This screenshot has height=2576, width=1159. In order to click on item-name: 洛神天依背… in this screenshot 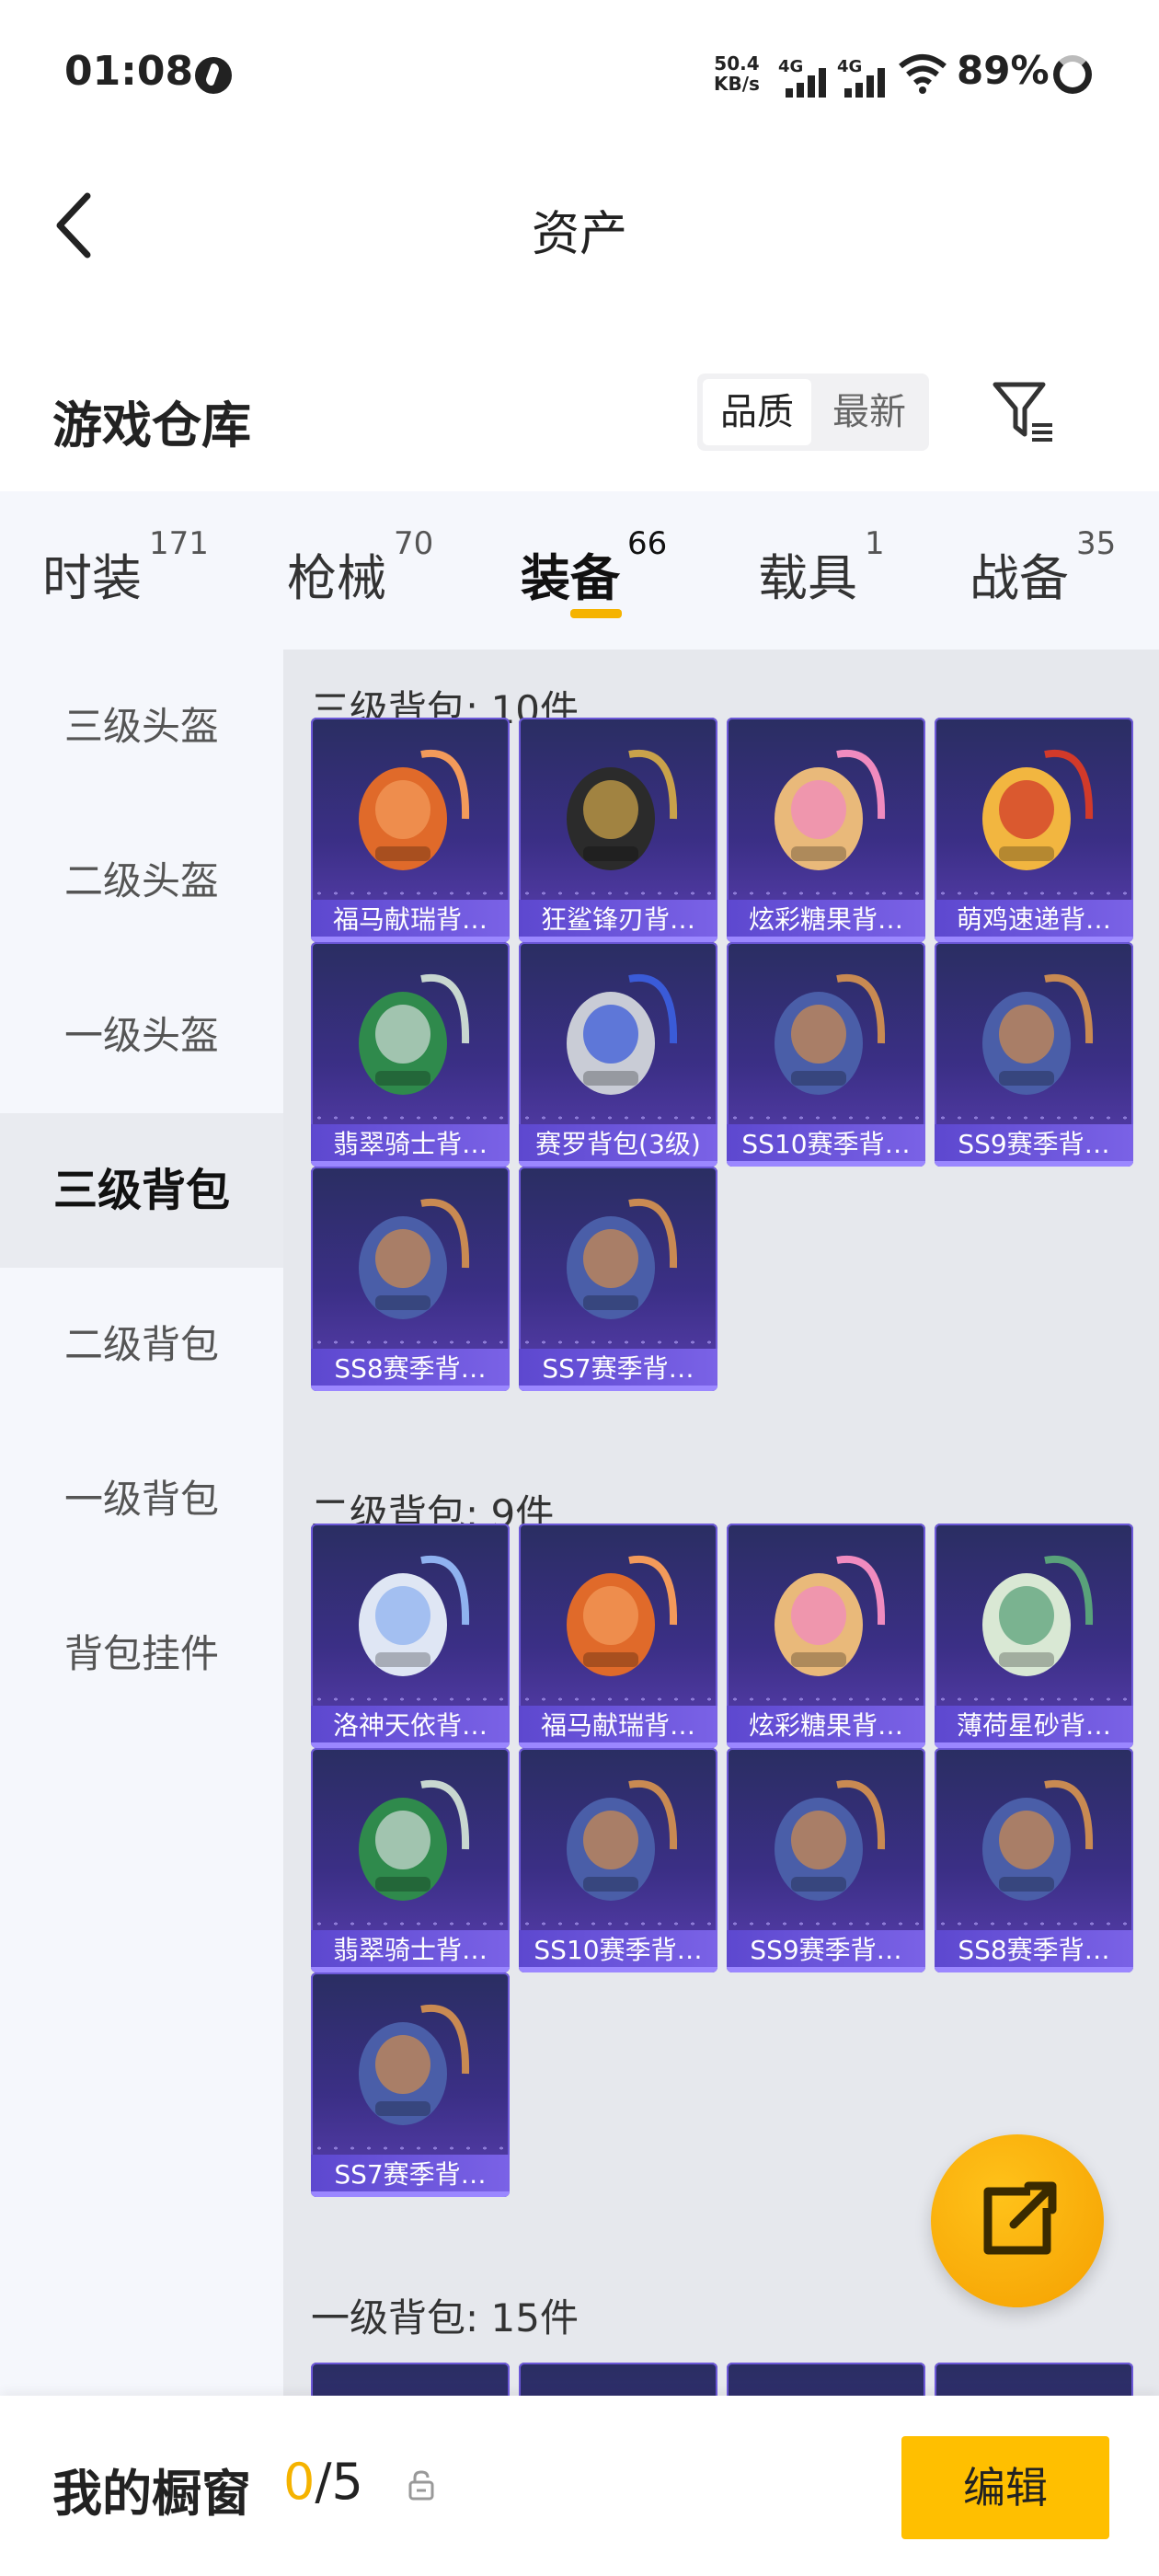, I will do `click(410, 1727)`.